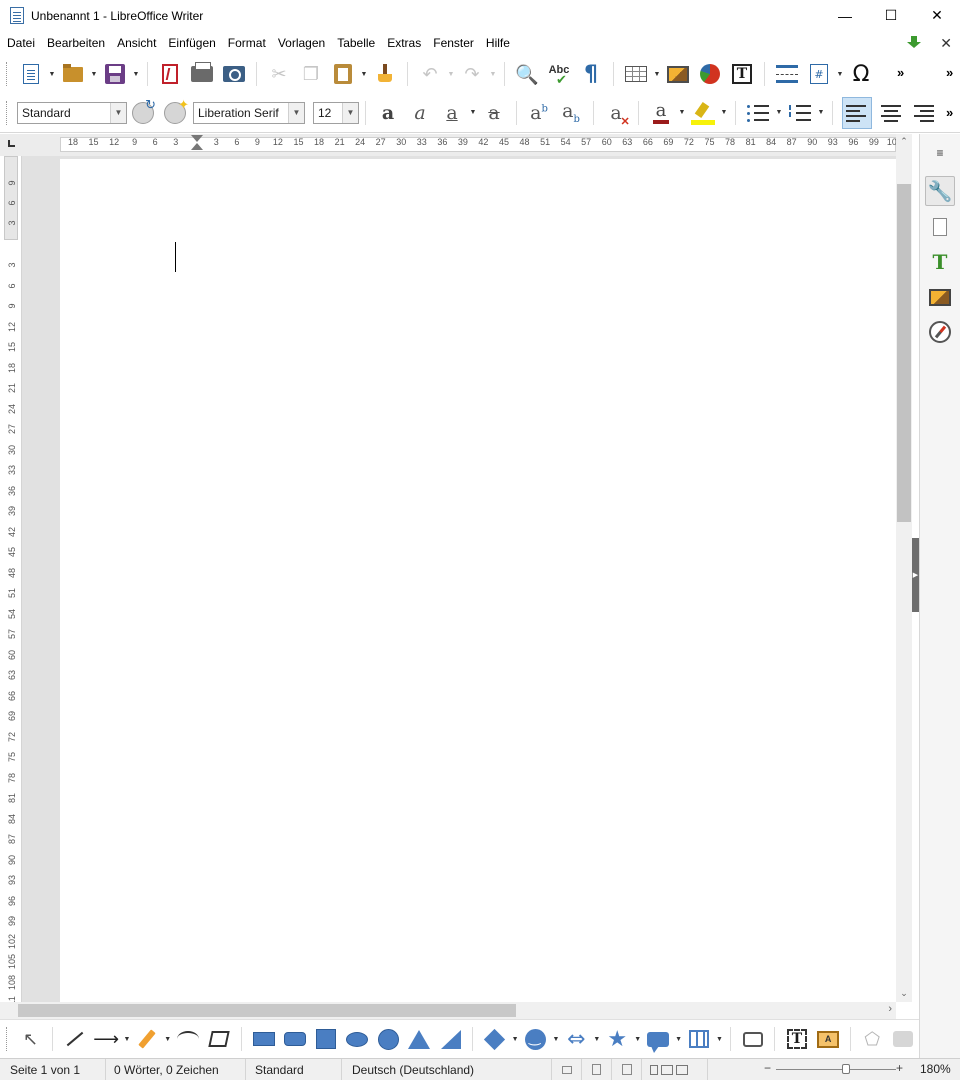  Describe the element at coordinates (419, 1039) in the screenshot. I see `triangle-icon` at that location.